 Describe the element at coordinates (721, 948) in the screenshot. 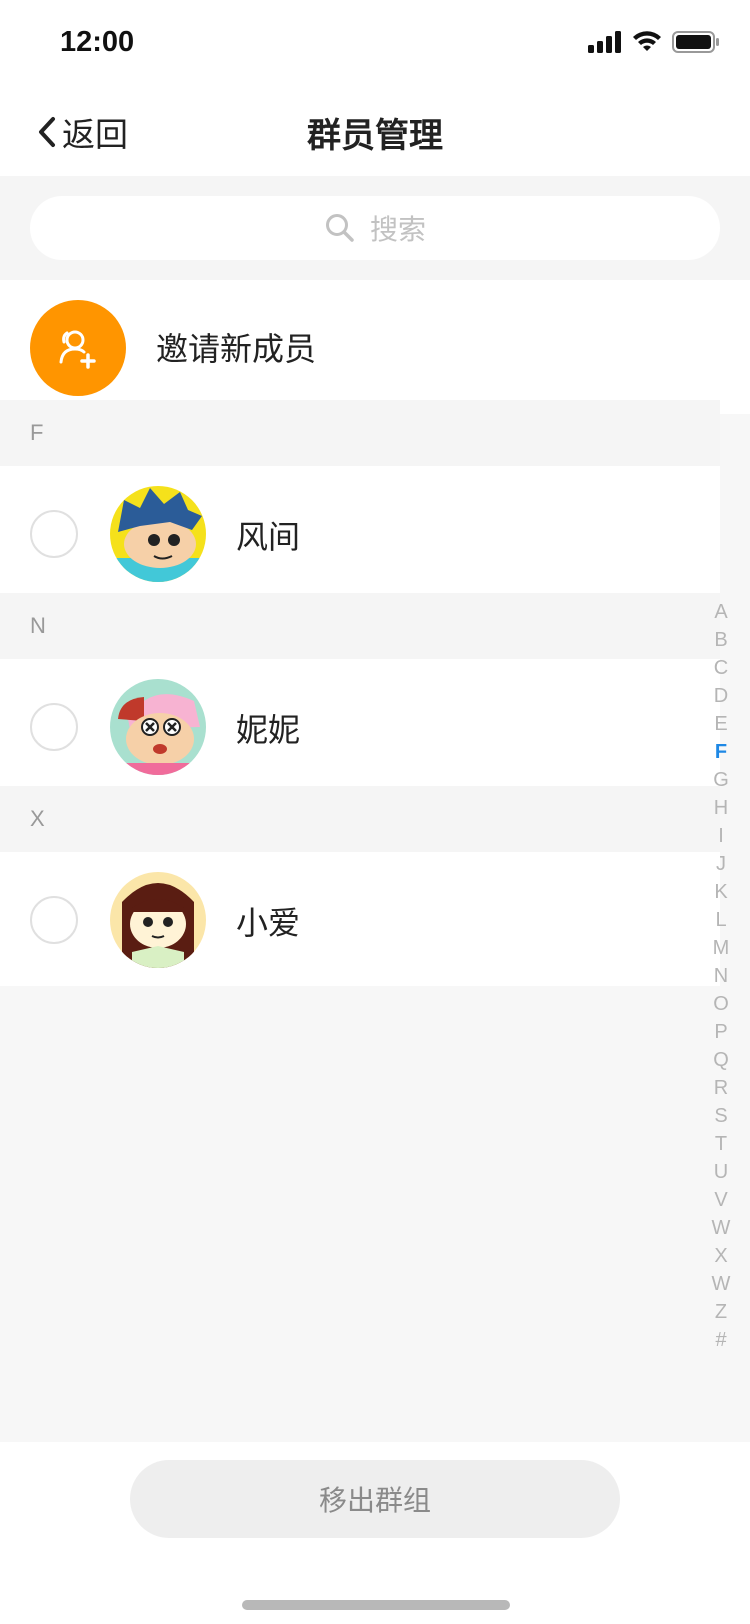

I see `index-letter-m: M` at that location.